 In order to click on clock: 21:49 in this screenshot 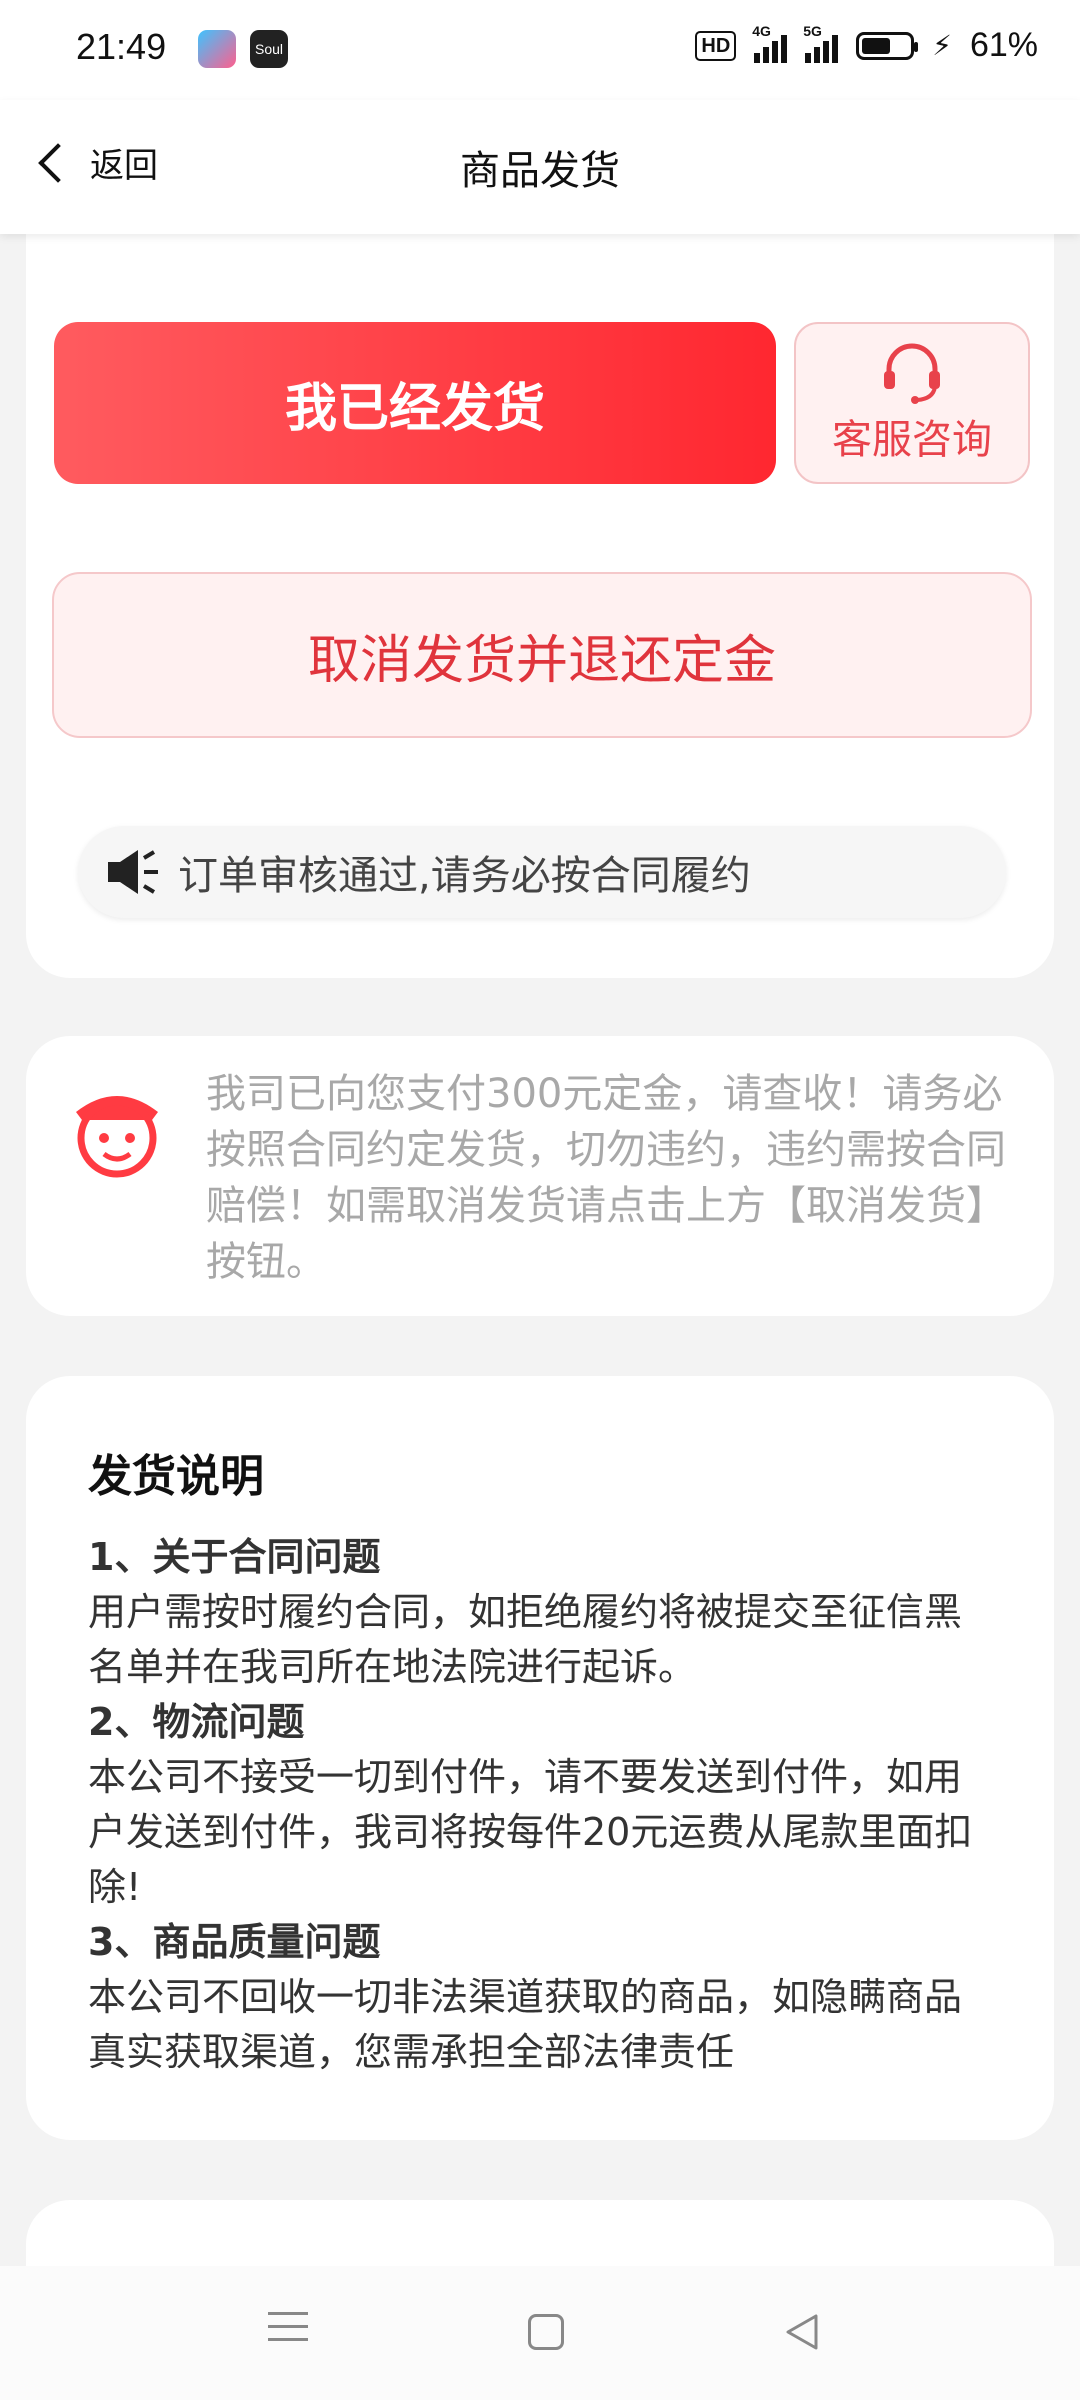, I will do `click(121, 46)`.